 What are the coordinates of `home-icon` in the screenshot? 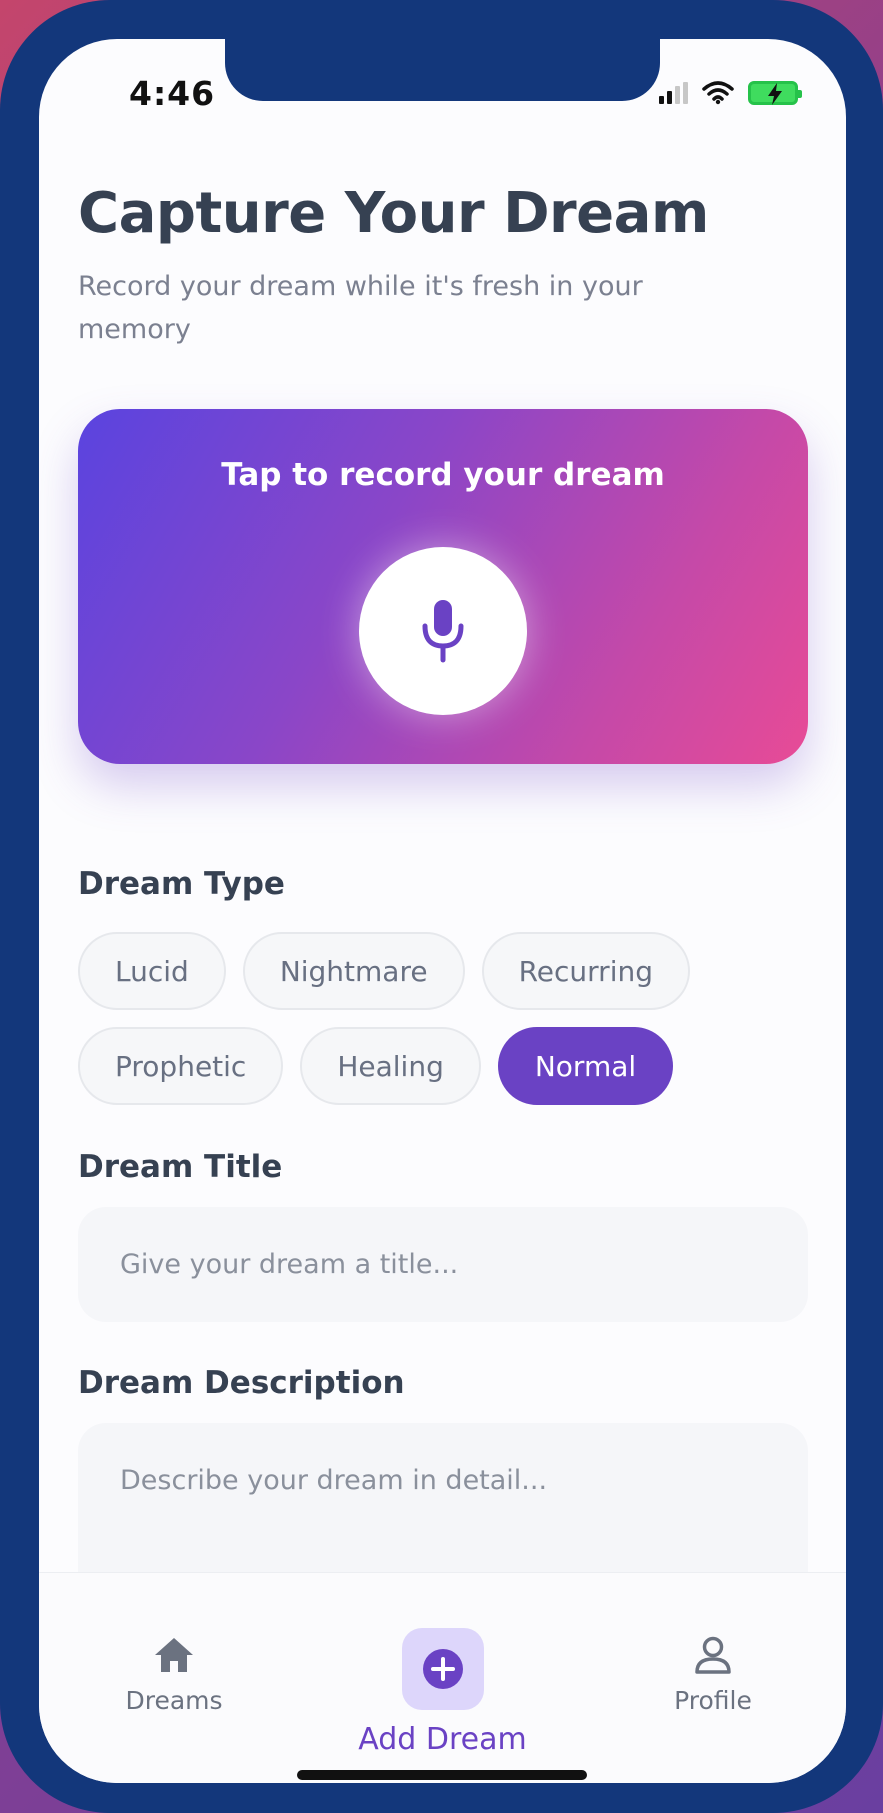 It's located at (174, 1655).